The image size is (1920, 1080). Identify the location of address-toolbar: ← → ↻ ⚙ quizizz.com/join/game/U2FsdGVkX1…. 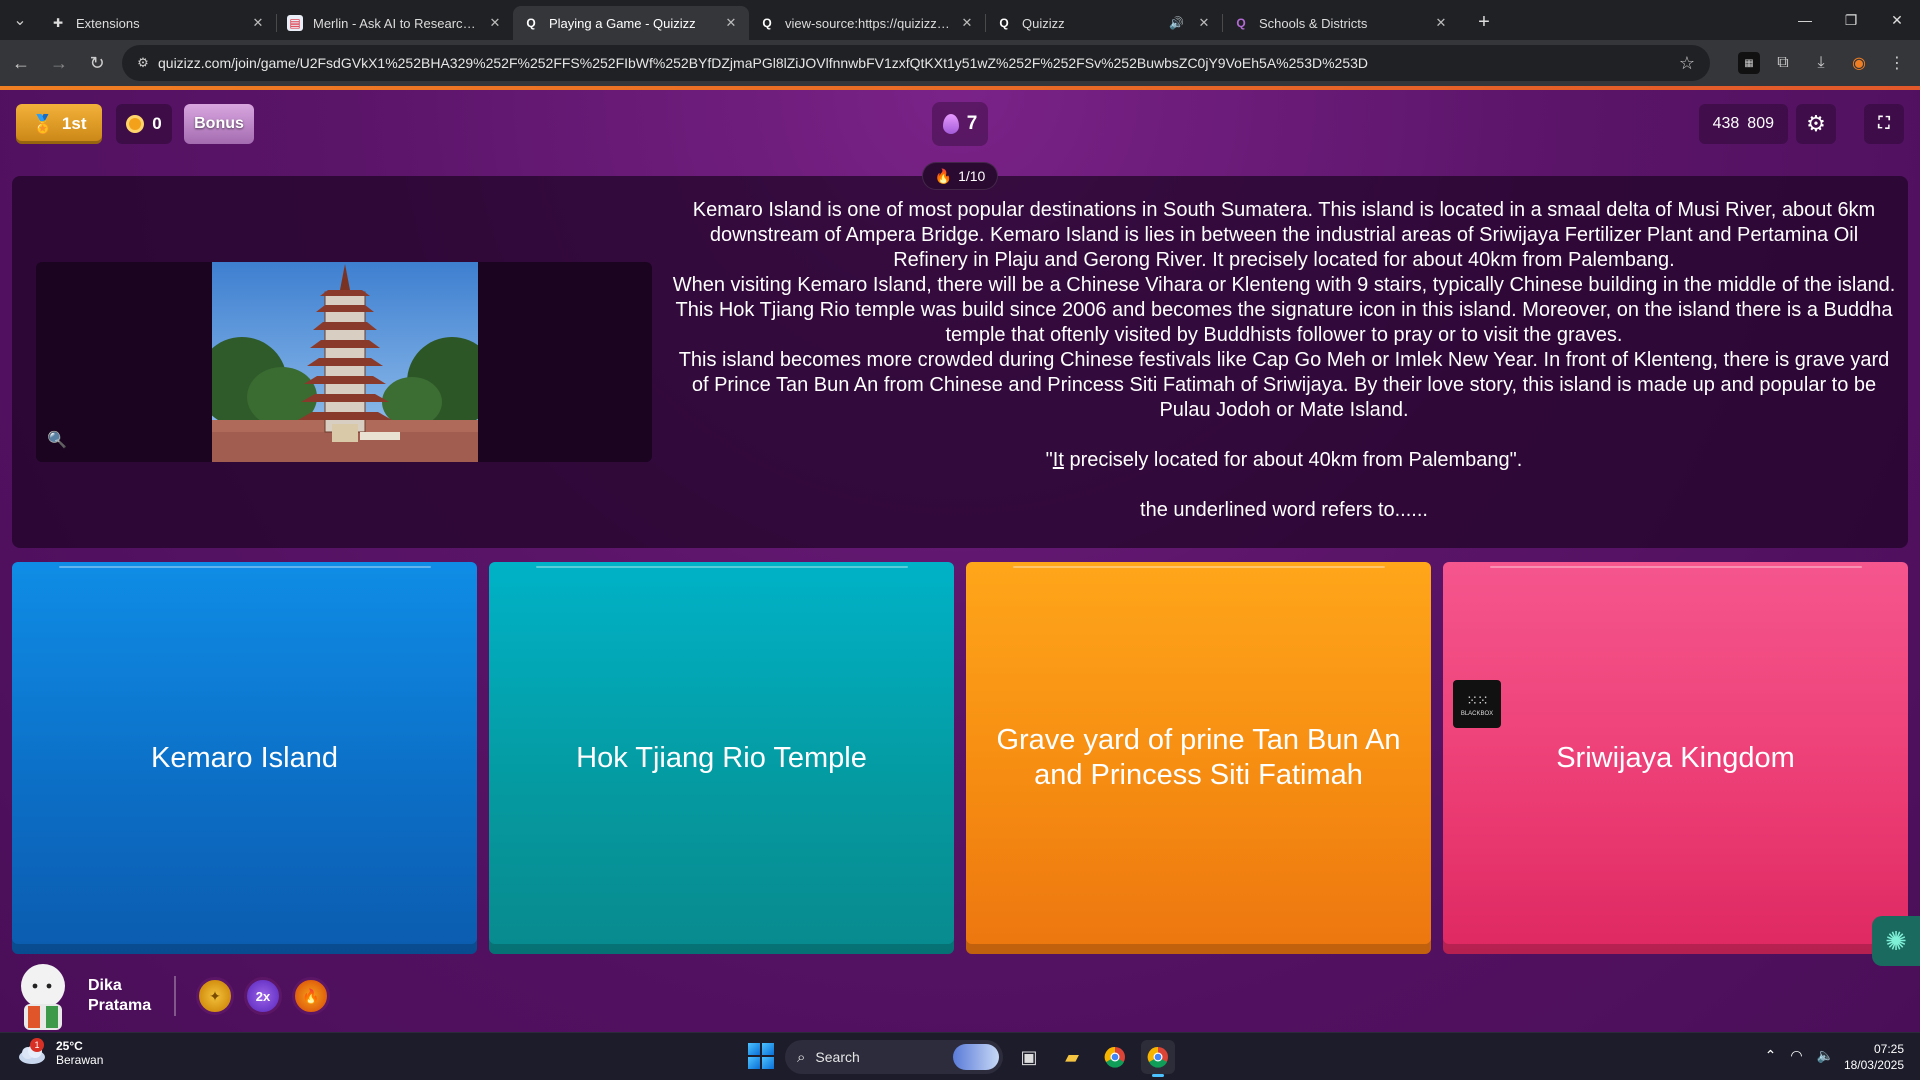
(960, 63).